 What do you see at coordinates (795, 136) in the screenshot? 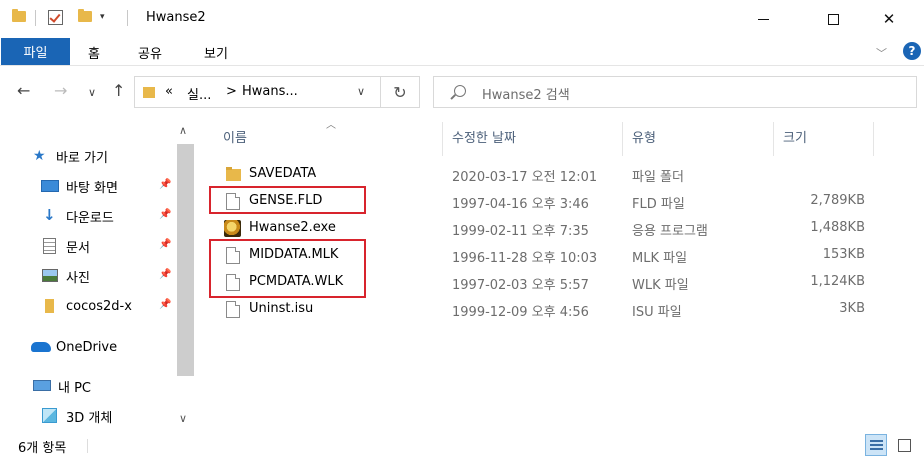
I see `column-size: 크기` at bounding box center [795, 136].